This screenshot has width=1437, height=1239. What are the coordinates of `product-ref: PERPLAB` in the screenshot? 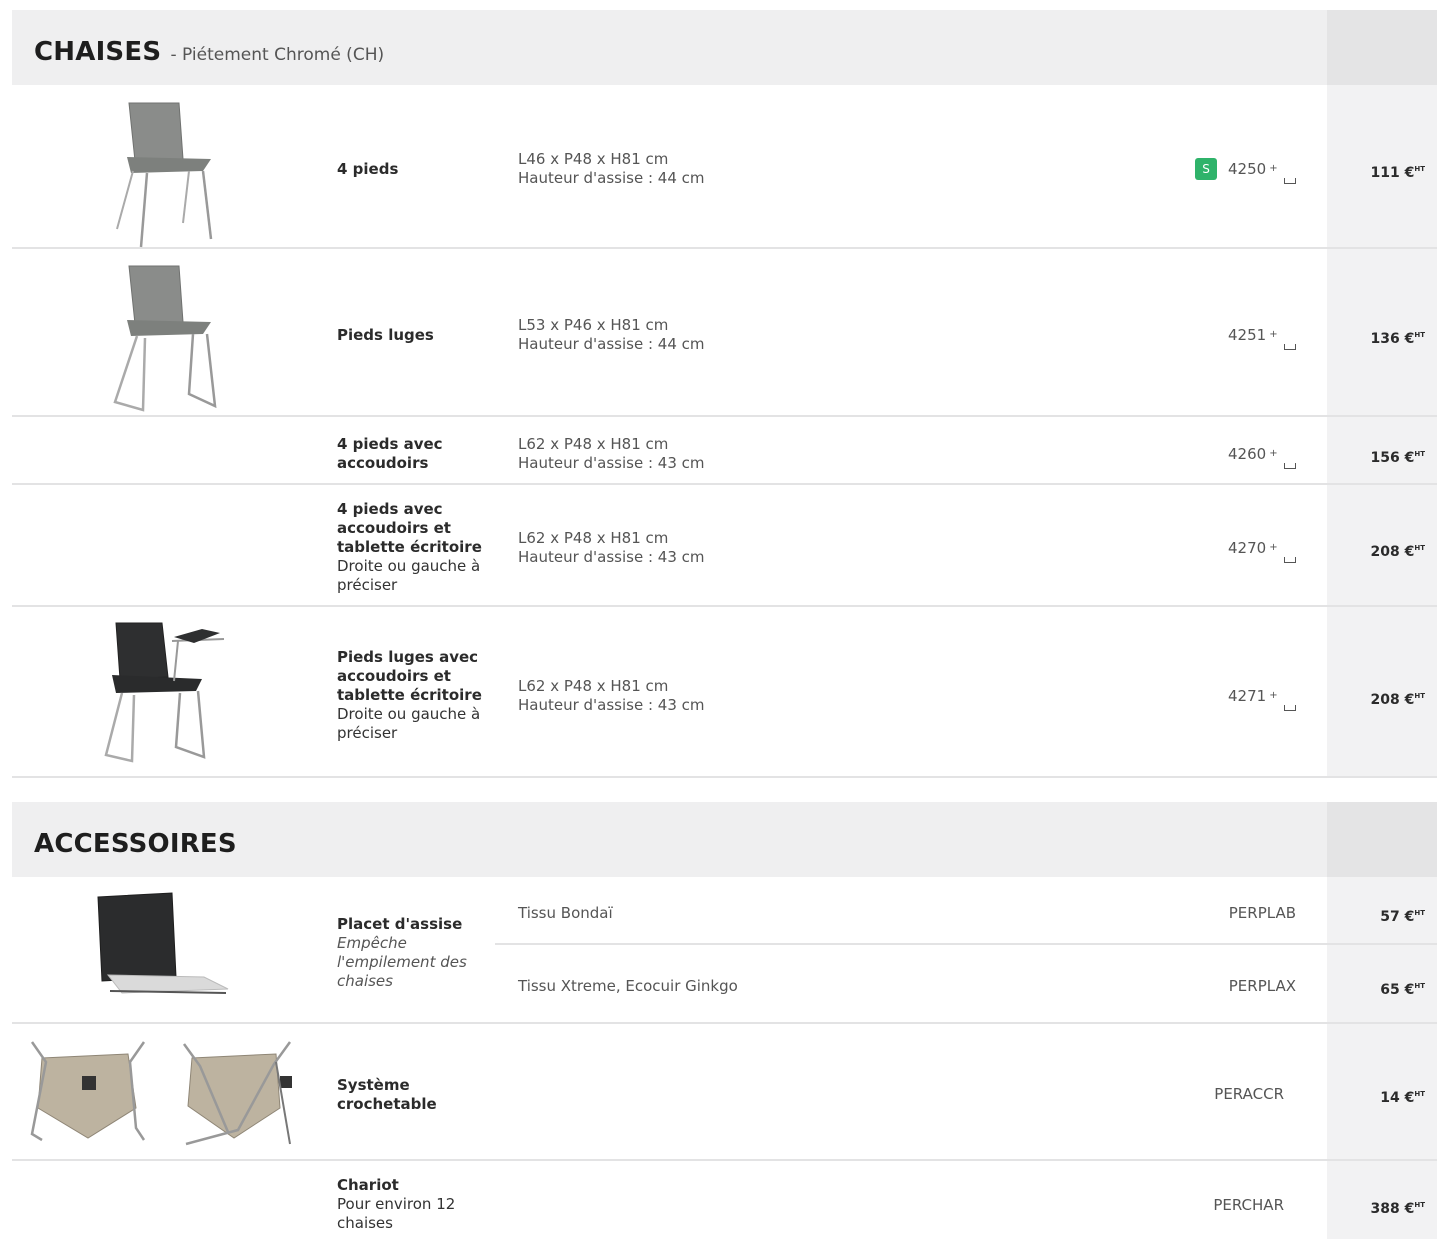 It's located at (1262, 913).